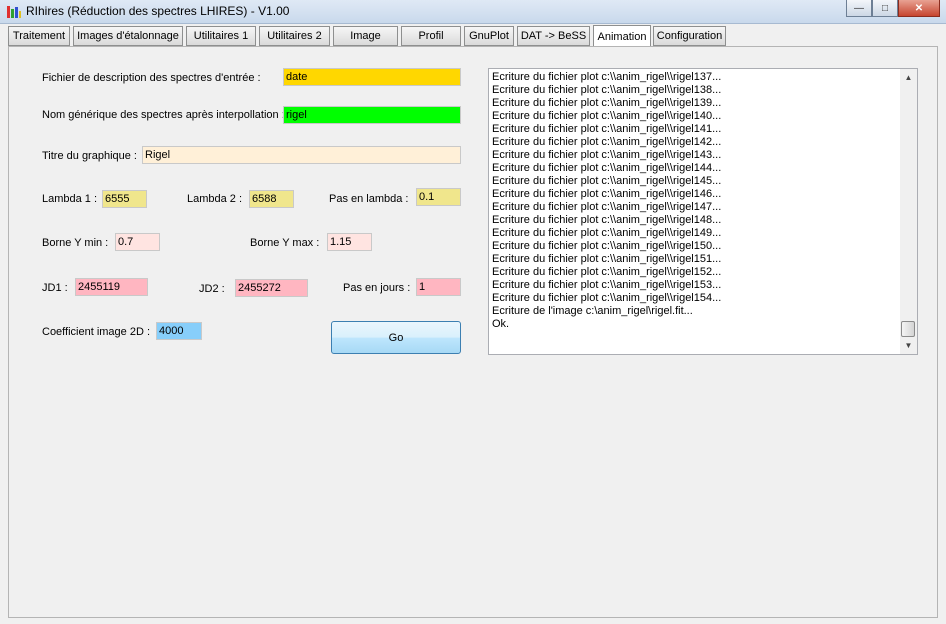 This screenshot has width=946, height=624. What do you see at coordinates (221, 36) in the screenshot?
I see `tab-utilitaires-1: Utilitaires 1` at bounding box center [221, 36].